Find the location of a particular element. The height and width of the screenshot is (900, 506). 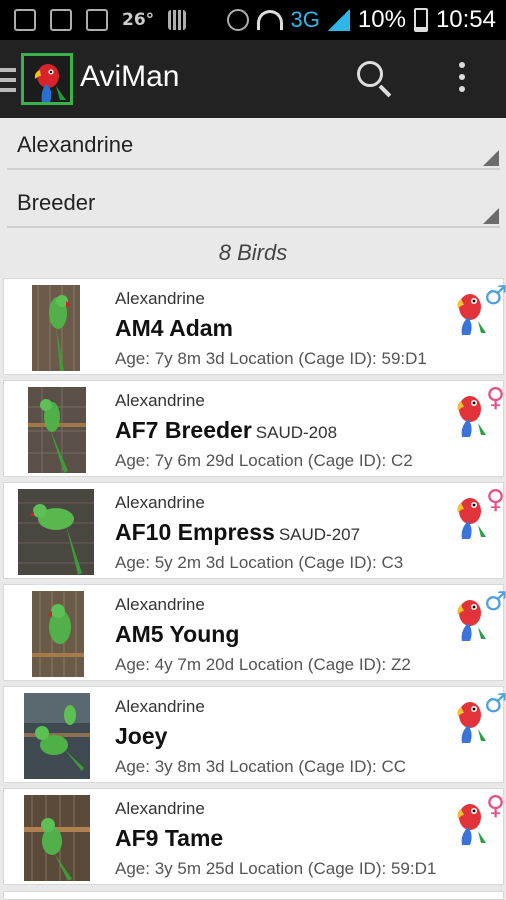

category-spinner: Breeder is located at coordinates (253, 203).